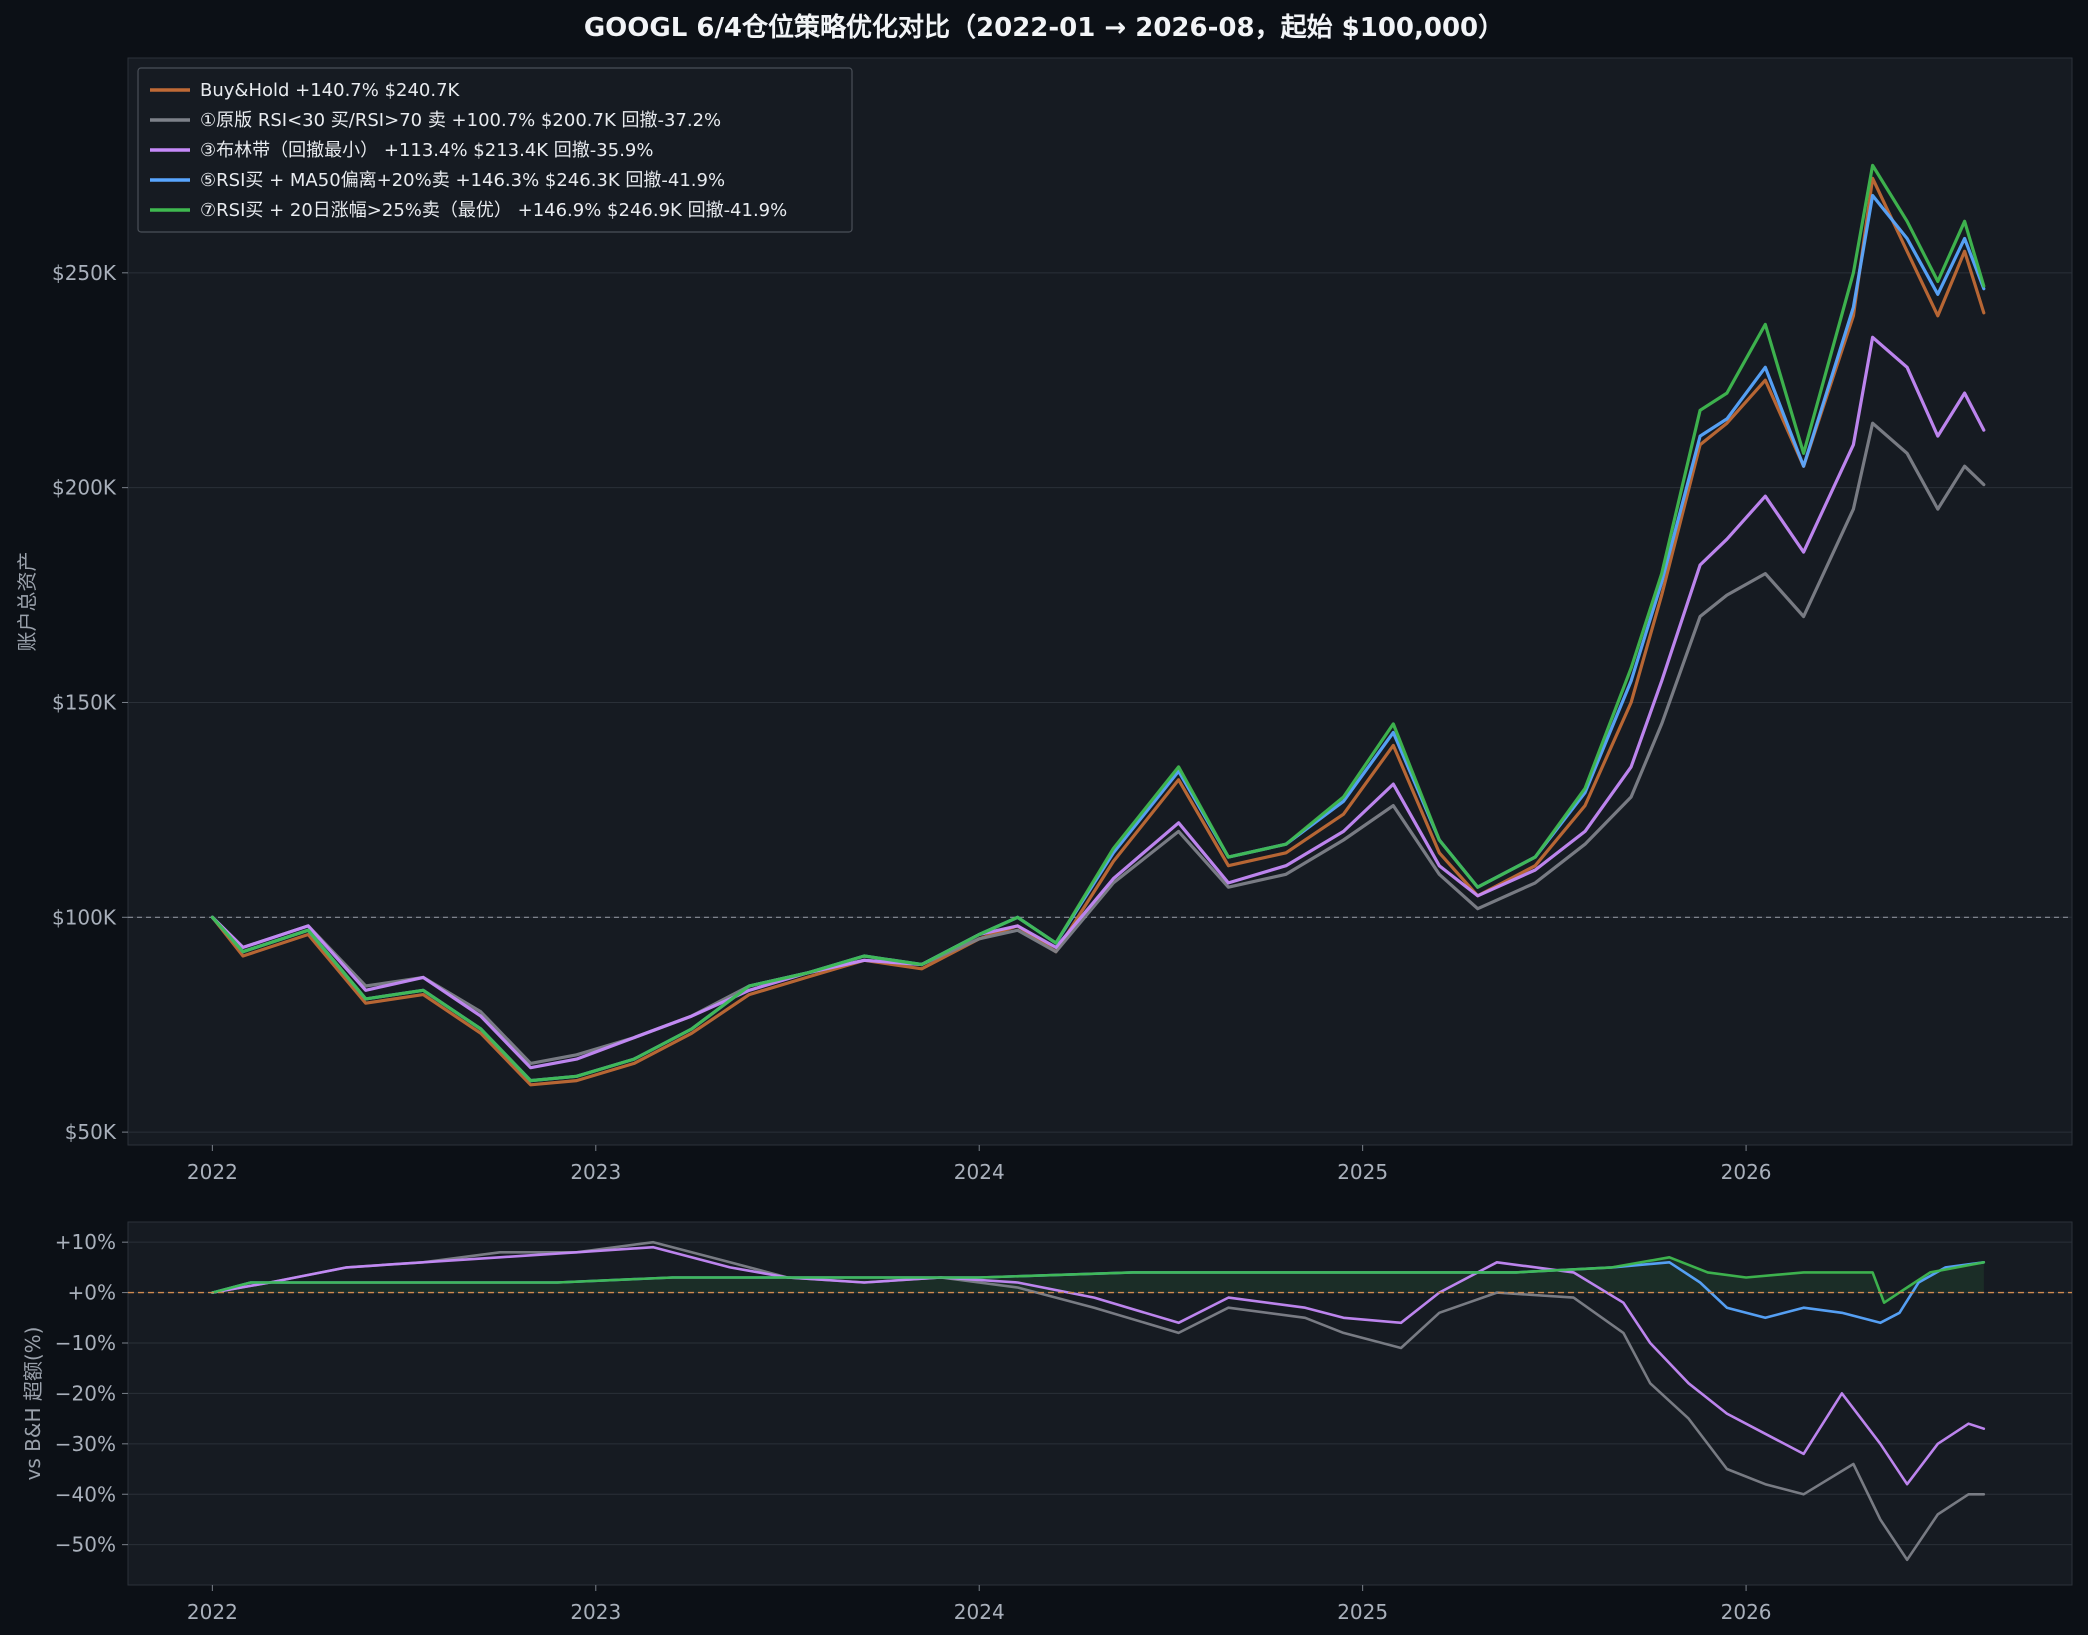 This screenshot has height=1635, width=2088. I want to click on excess-x-tick-label: 2026, so click(1746, 1612).